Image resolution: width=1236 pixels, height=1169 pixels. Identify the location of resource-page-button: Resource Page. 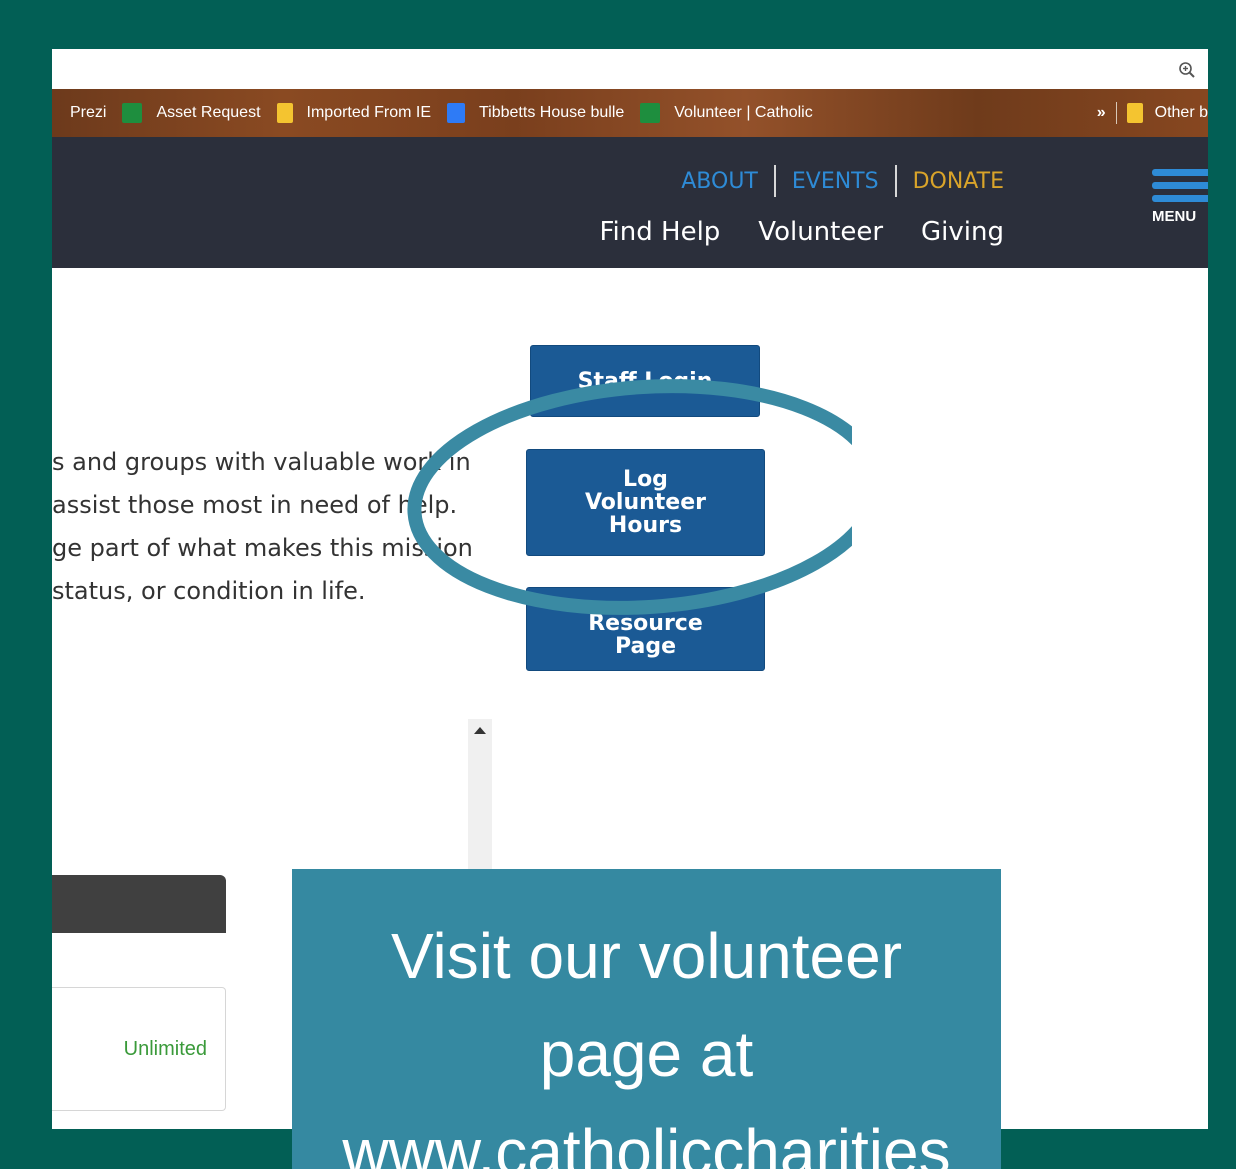
(645, 629).